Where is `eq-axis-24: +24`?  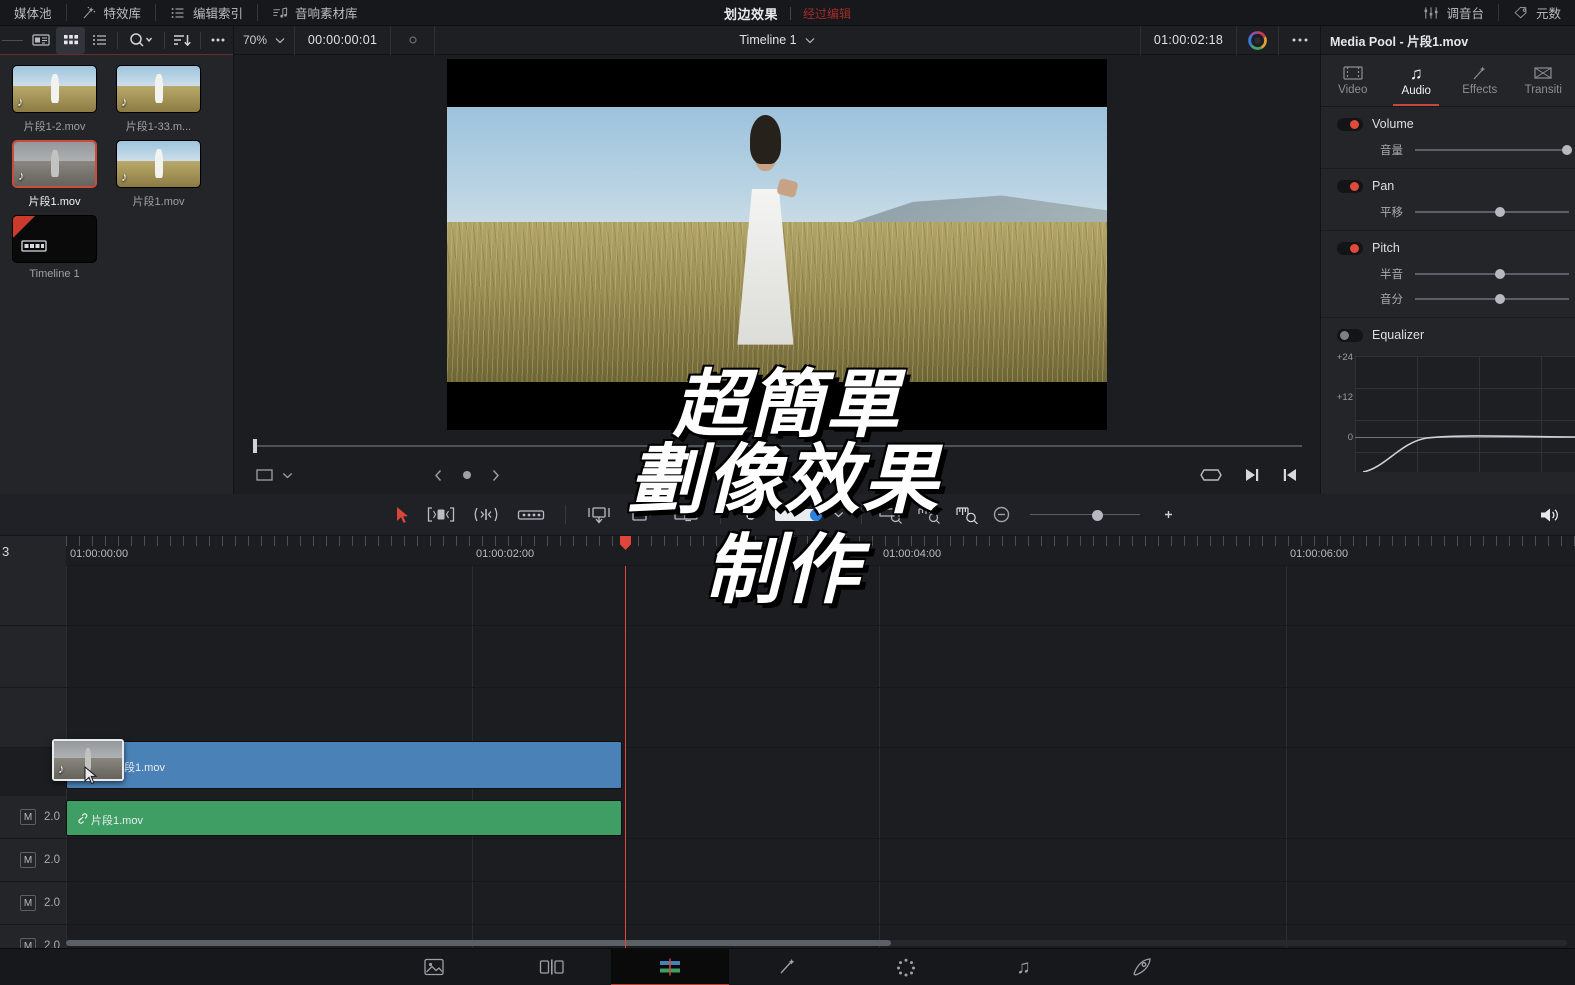
eq-axis-24: +24 is located at coordinates (1344, 357).